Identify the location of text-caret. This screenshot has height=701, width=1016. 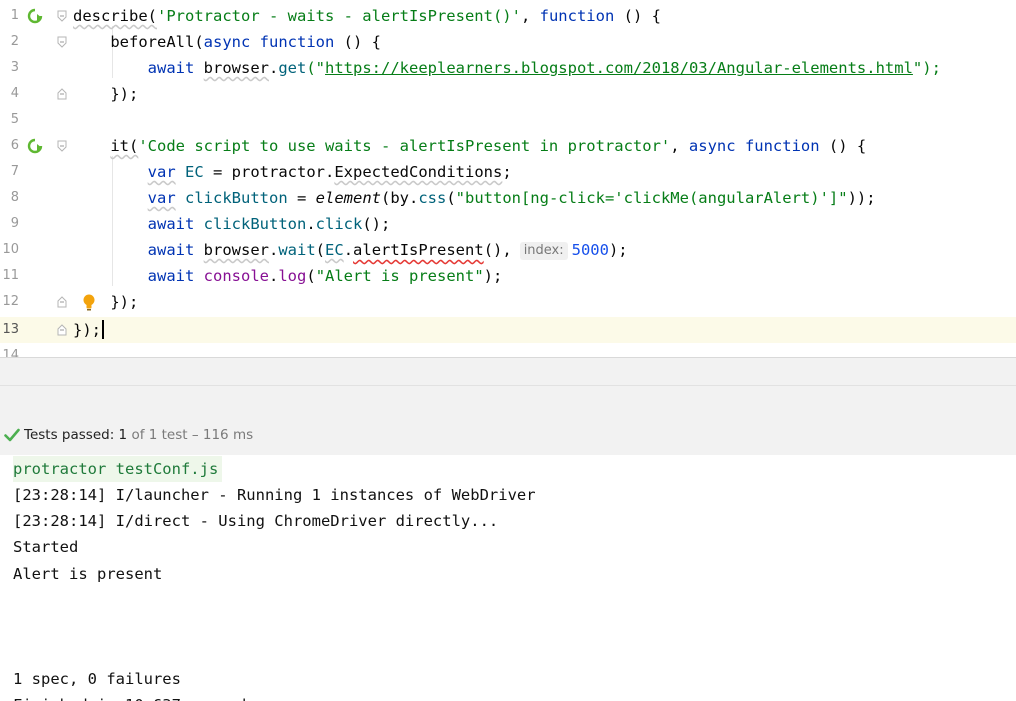
(103, 329).